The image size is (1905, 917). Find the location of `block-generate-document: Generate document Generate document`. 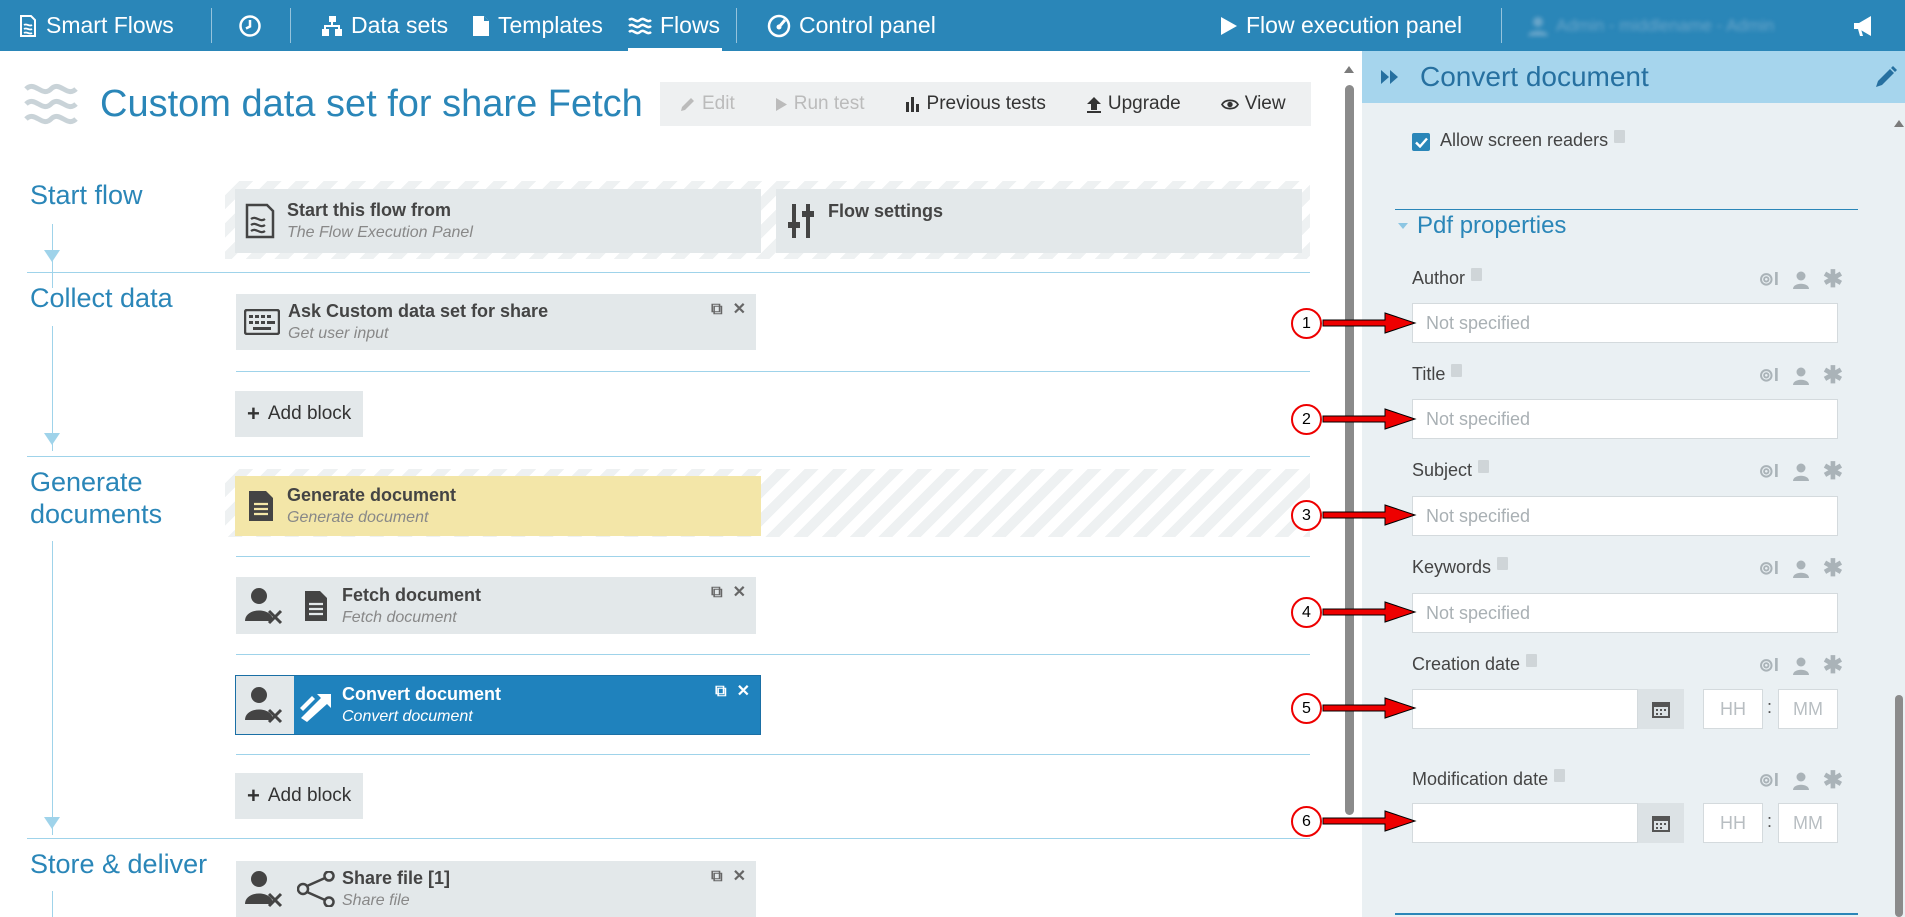

block-generate-document: Generate document Generate document is located at coordinates (498, 506).